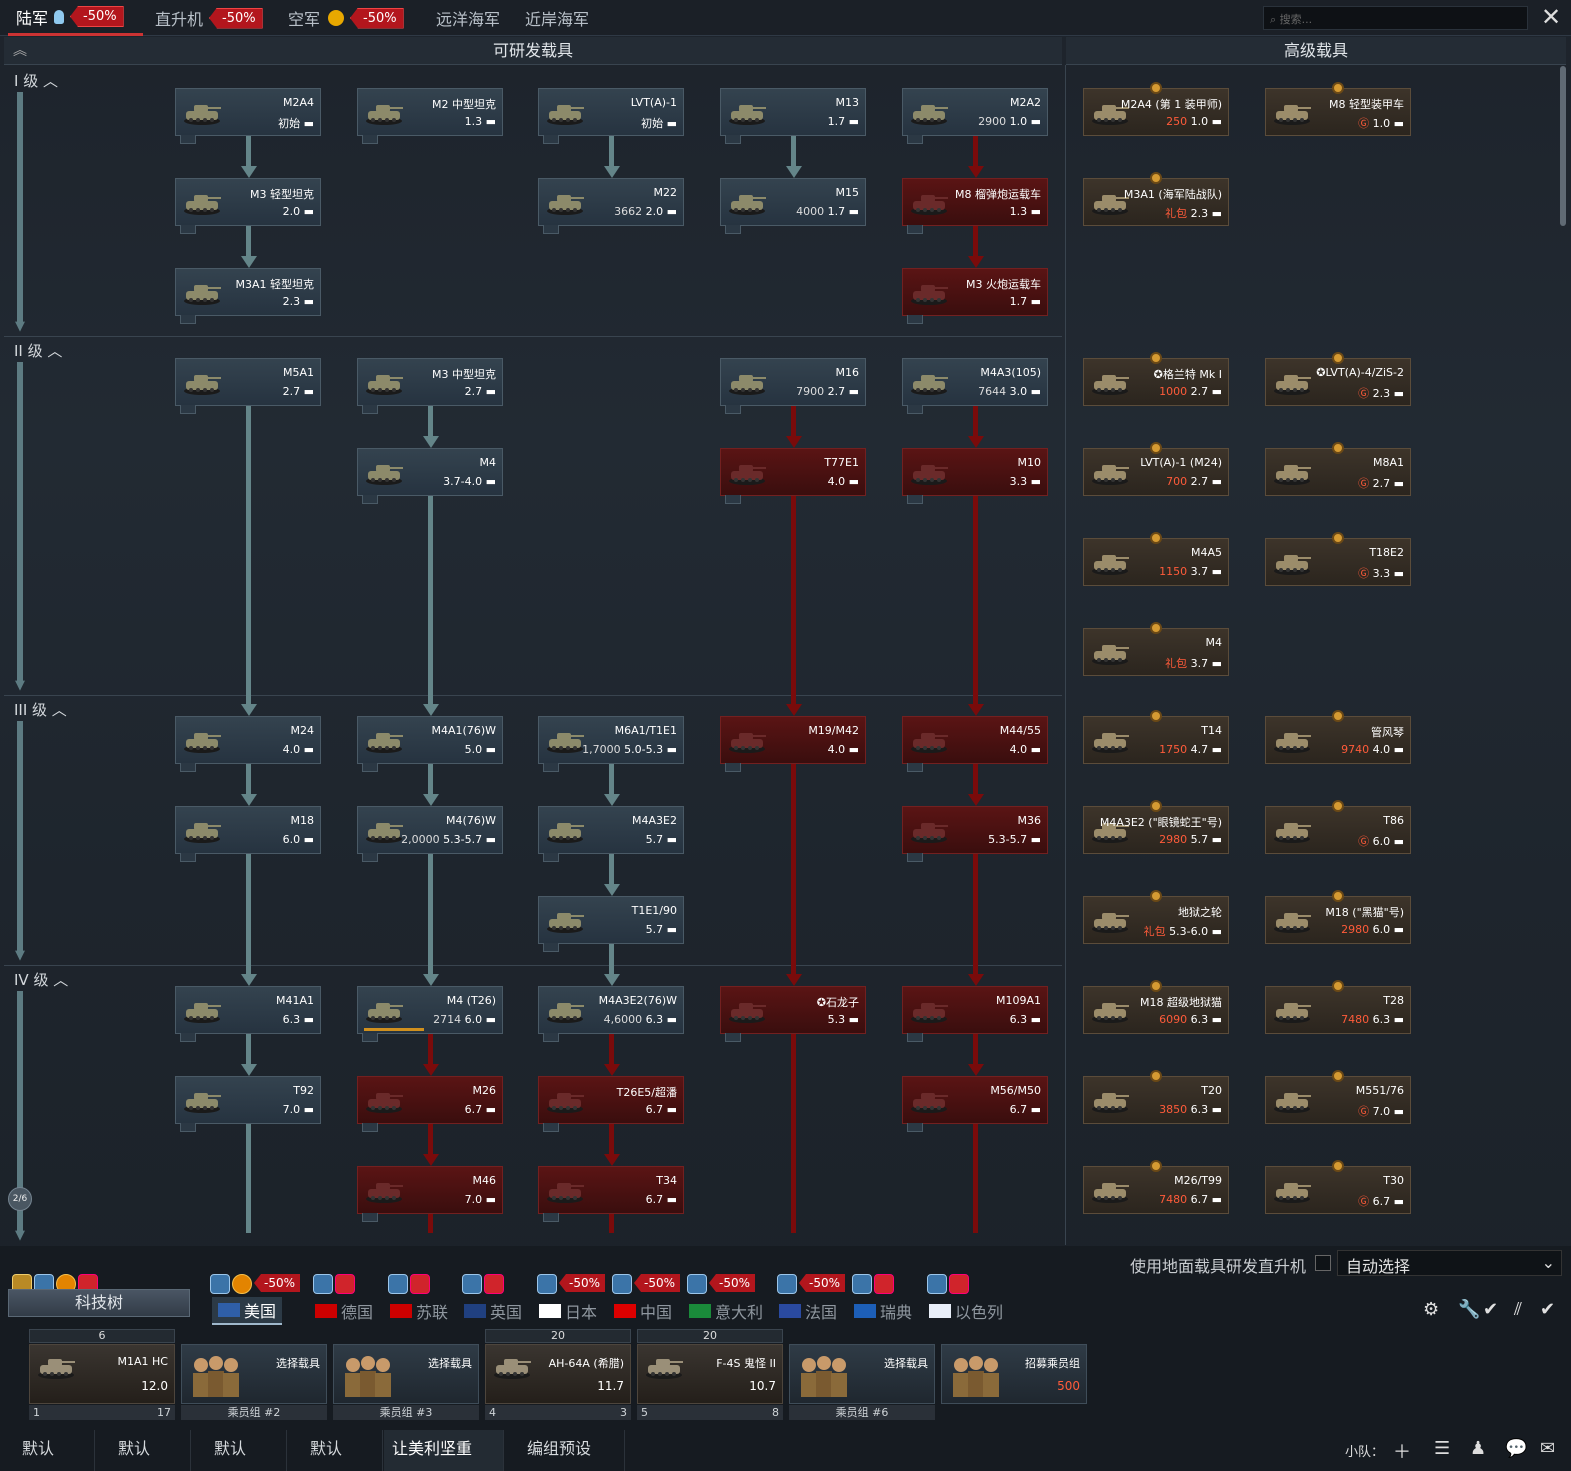 The width and height of the screenshot is (1571, 1471). What do you see at coordinates (1338, 469) in the screenshot?
I see `vehicle-card: M8A1 Ⓖ 2.7 ▬` at bounding box center [1338, 469].